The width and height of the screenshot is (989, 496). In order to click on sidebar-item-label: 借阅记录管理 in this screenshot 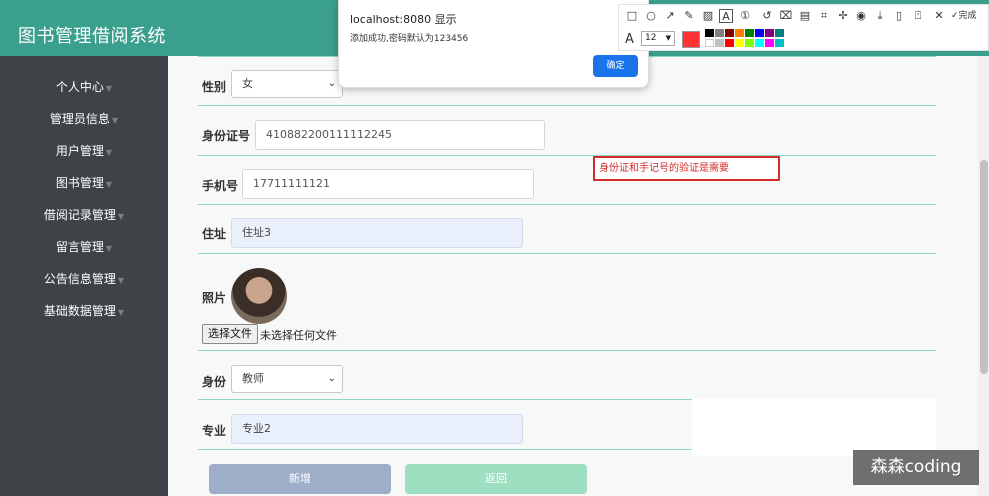, I will do `click(79, 215)`.